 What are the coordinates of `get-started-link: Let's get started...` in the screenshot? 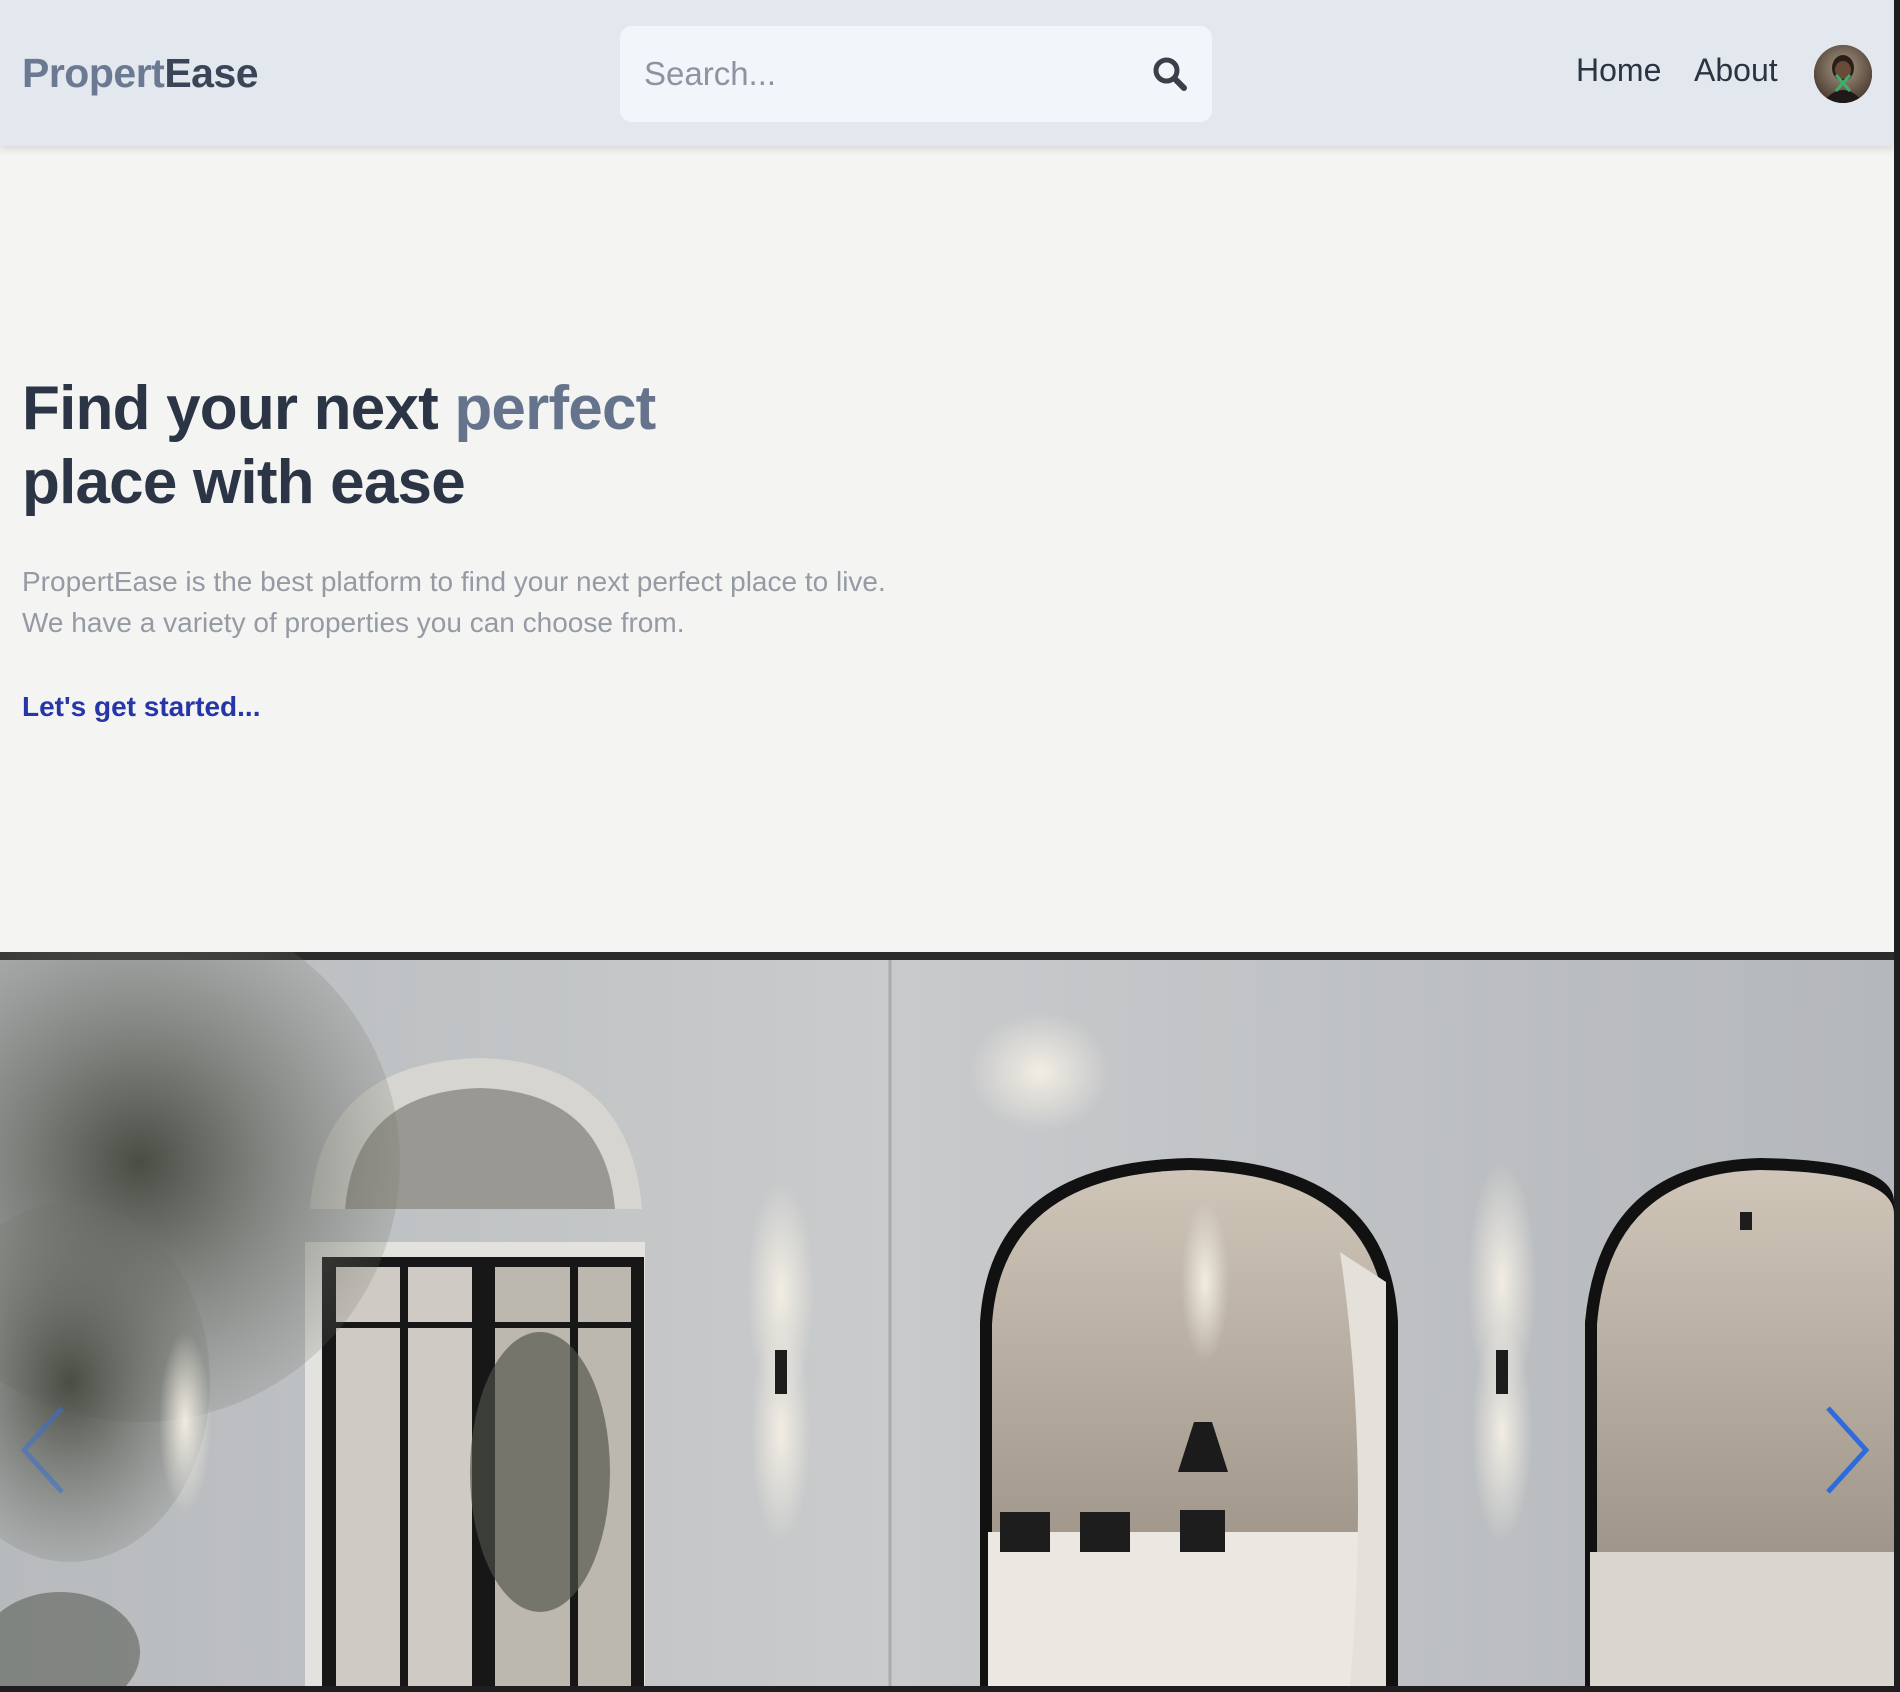 It's located at (141, 707).